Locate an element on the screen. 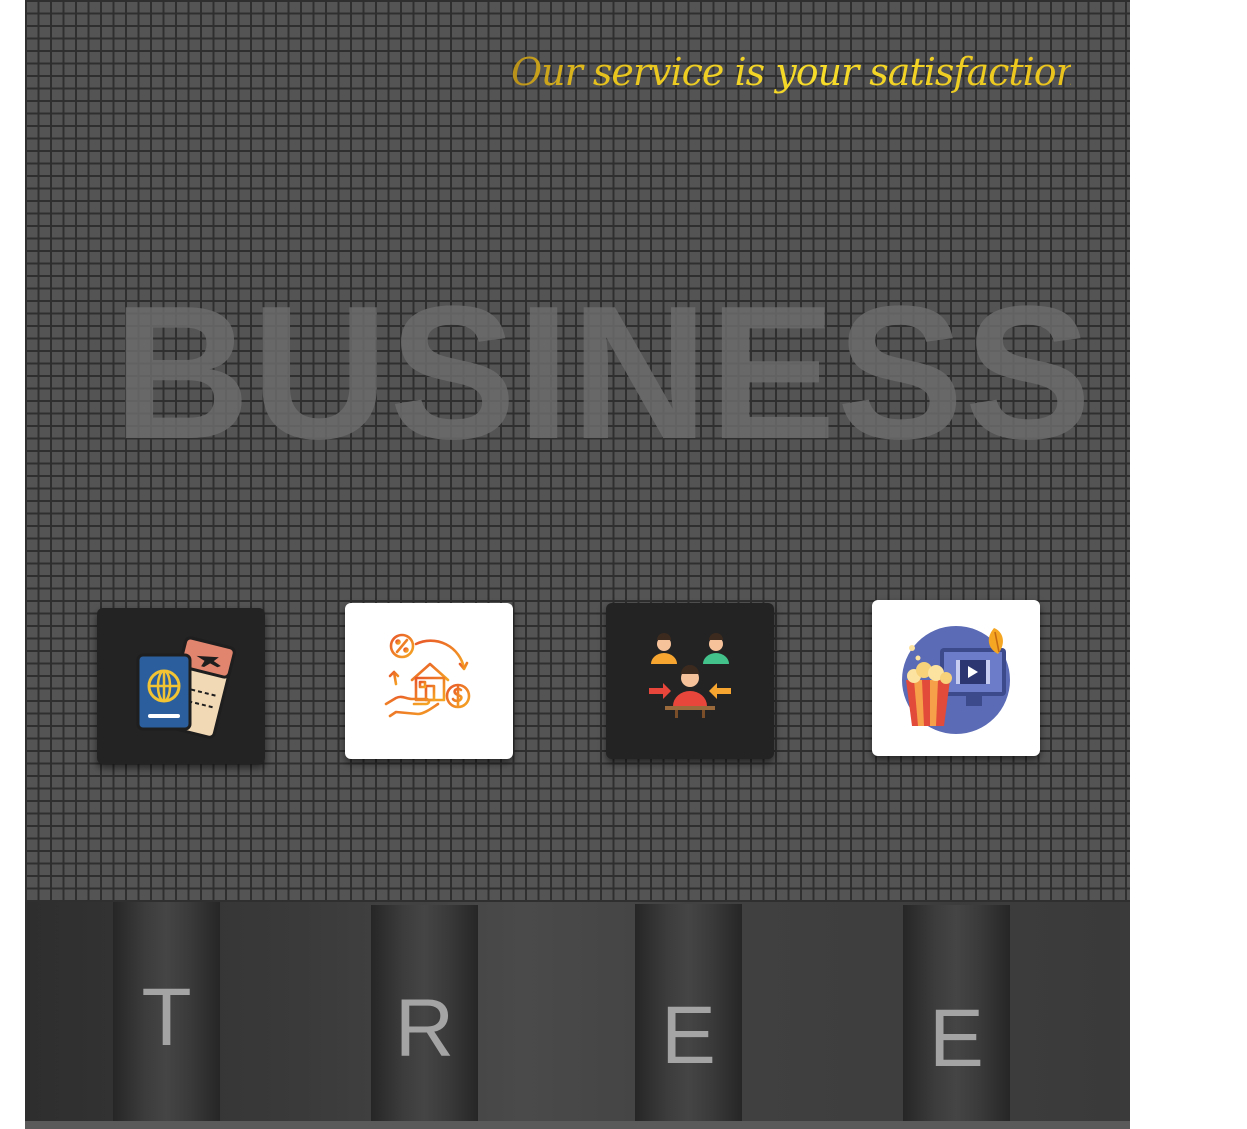 The height and width of the screenshot is (1129, 1247). service-tile-travel is located at coordinates (181, 686).